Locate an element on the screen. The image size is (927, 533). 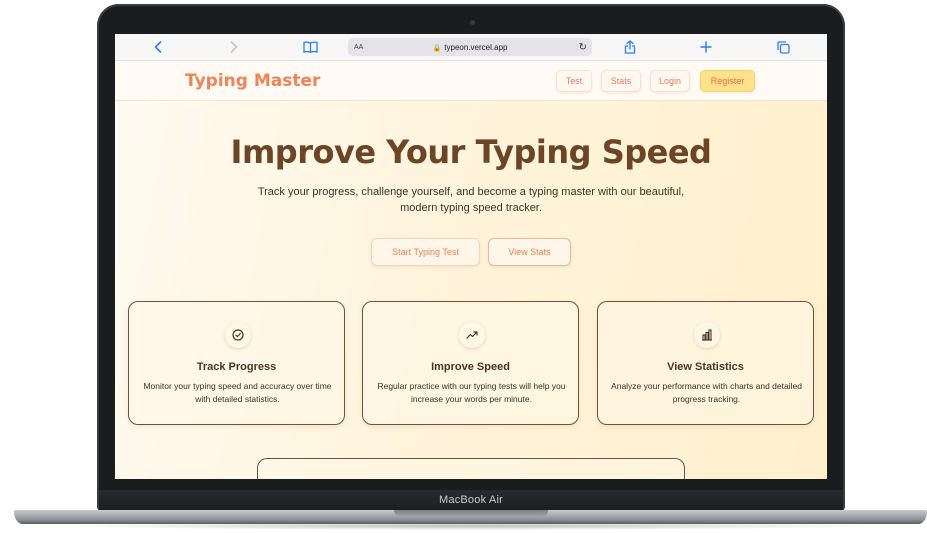
nav-register-button: Register is located at coordinates (727, 81).